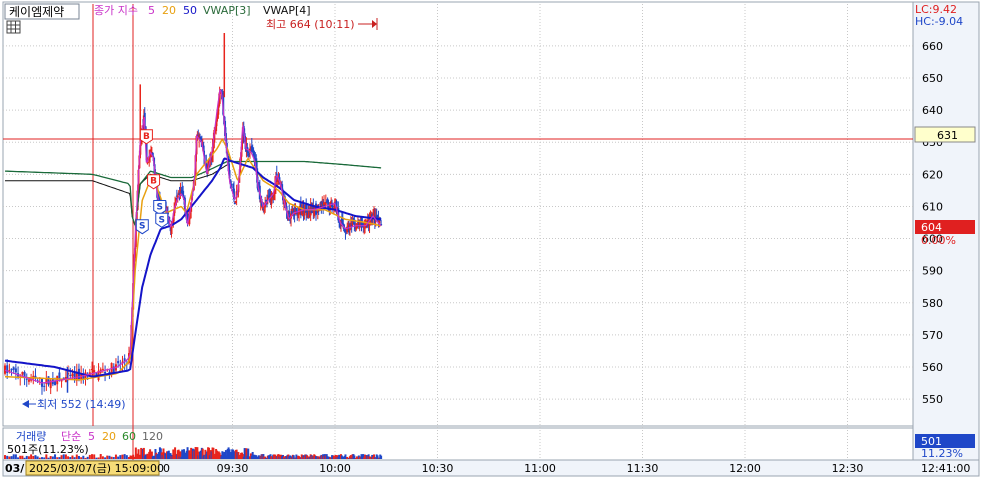  What do you see at coordinates (932, 335) in the screenshot?
I see `y-tick-label: 570` at bounding box center [932, 335].